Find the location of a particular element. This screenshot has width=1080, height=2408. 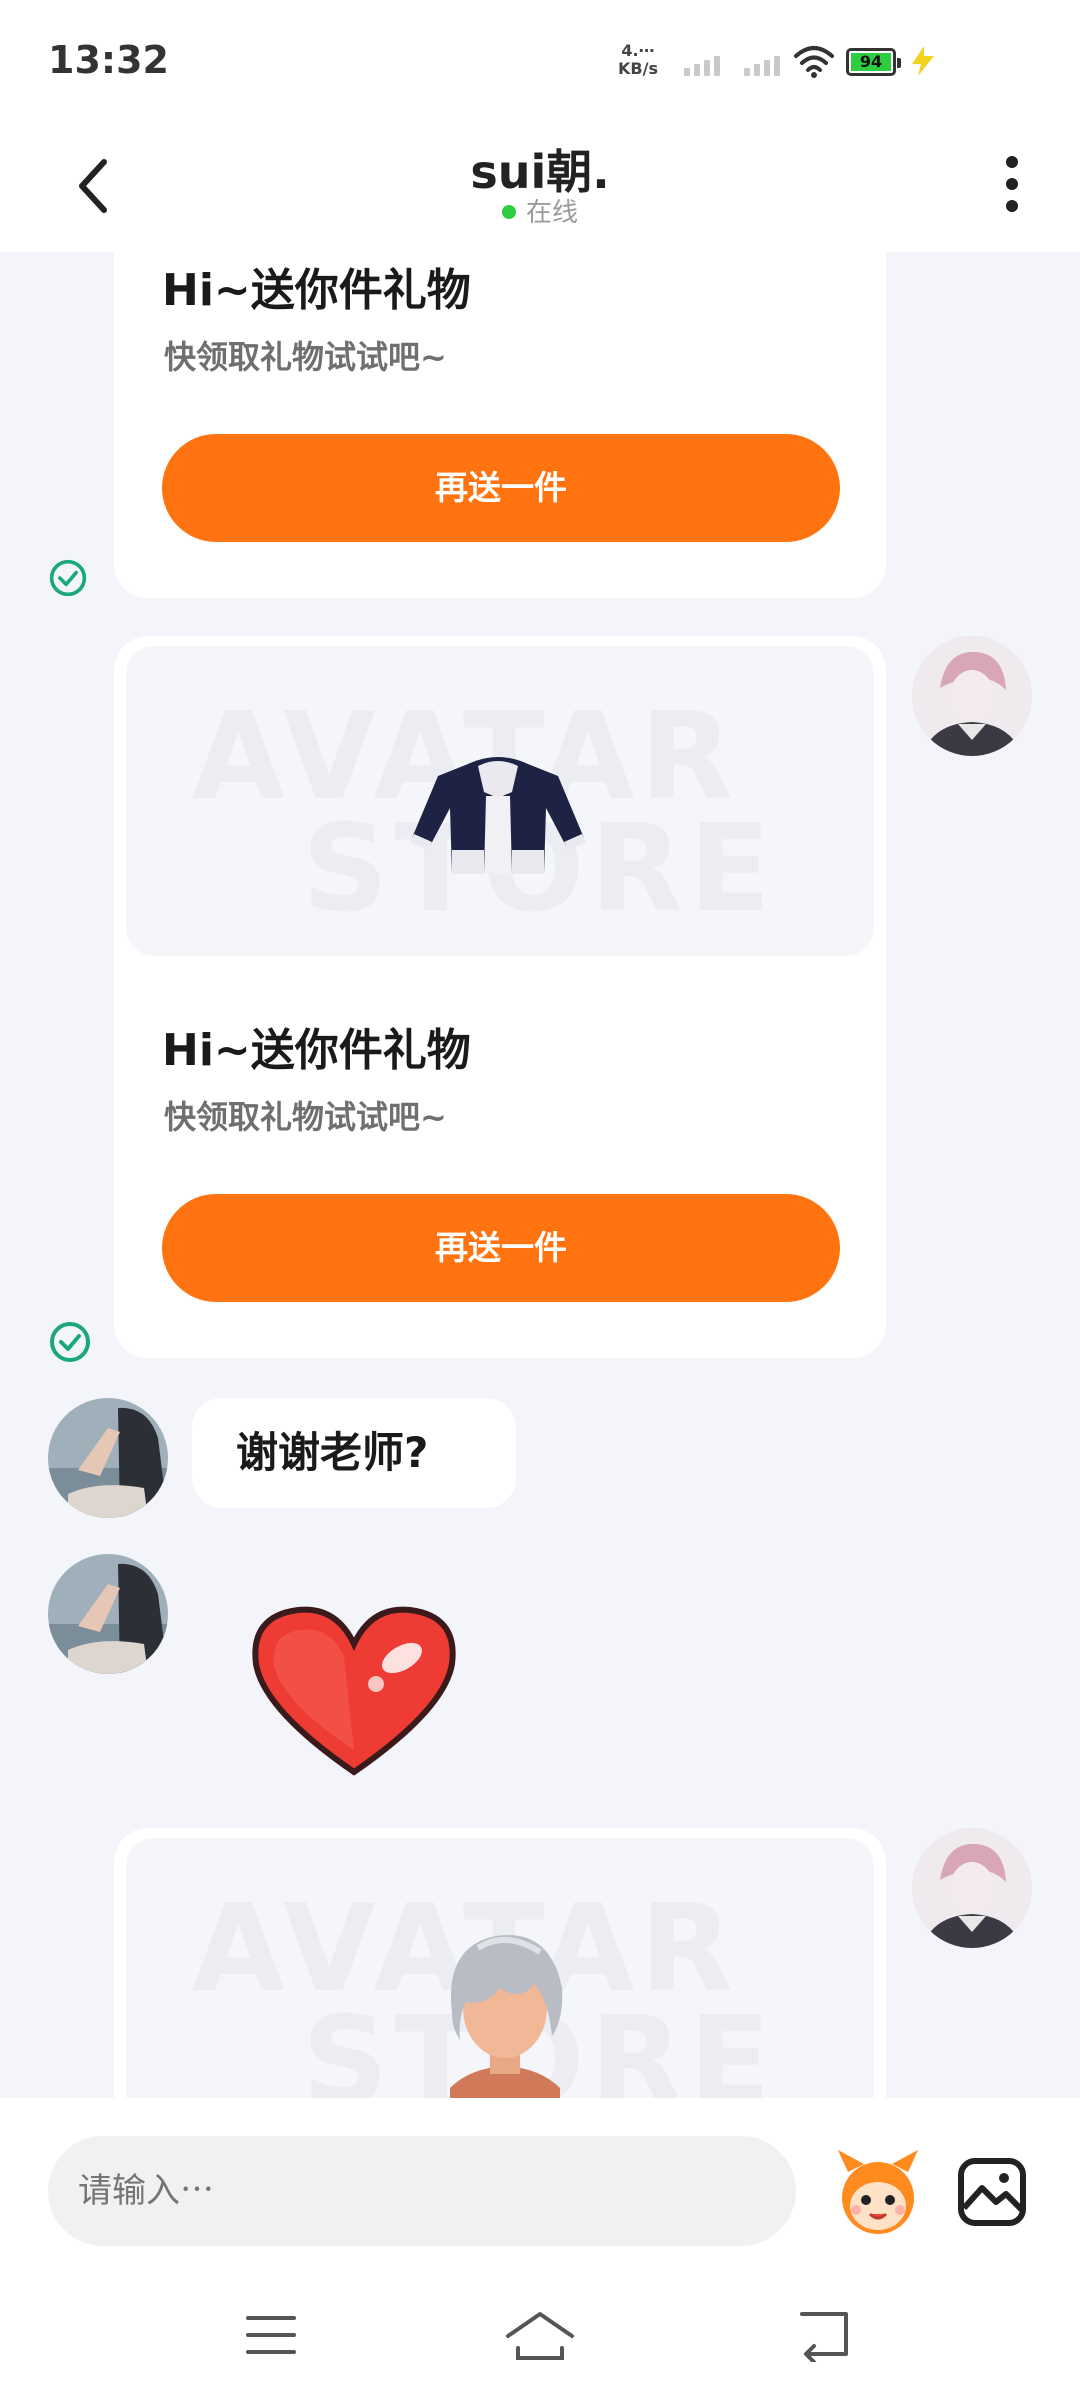

system-nav-bar is located at coordinates (540, 2338).